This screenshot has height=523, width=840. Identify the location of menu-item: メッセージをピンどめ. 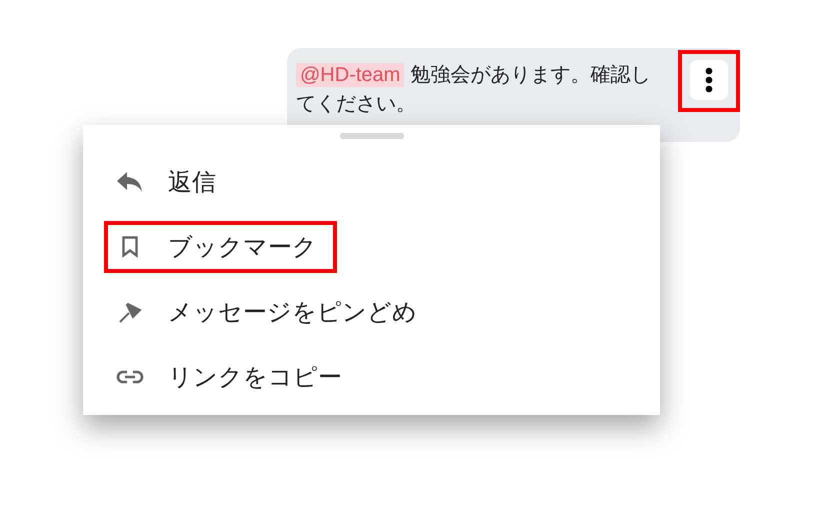
(371, 311).